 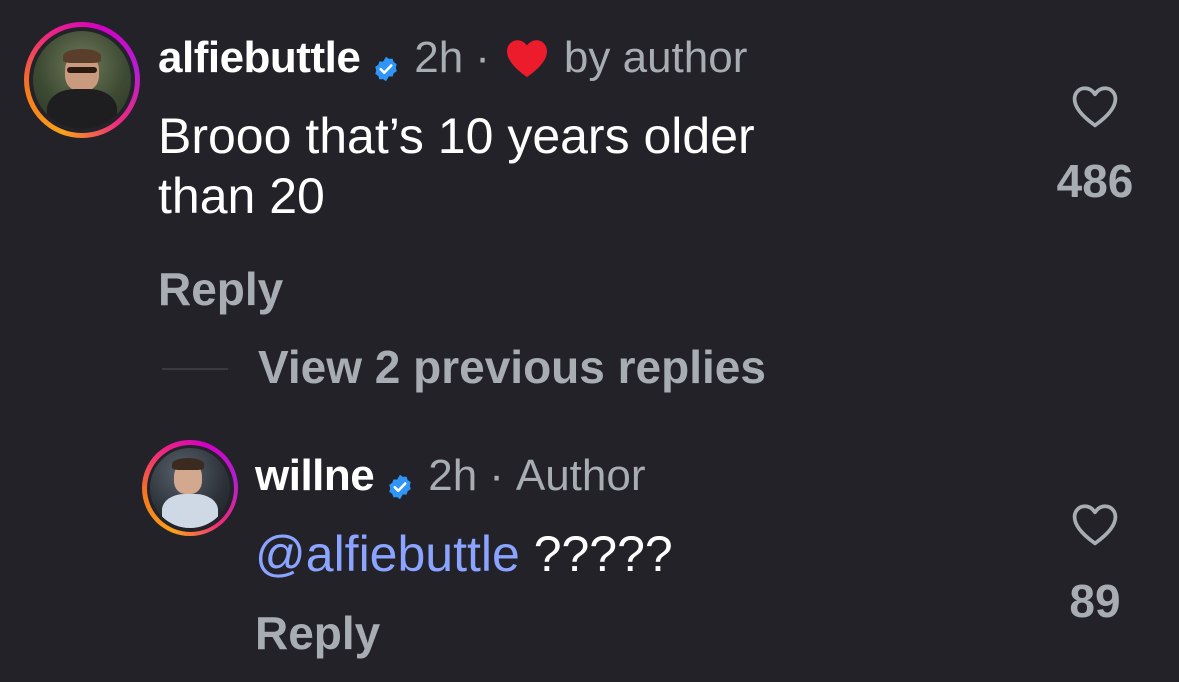 What do you see at coordinates (387, 554) in the screenshot?
I see `mention-link: @alfiebuttle` at bounding box center [387, 554].